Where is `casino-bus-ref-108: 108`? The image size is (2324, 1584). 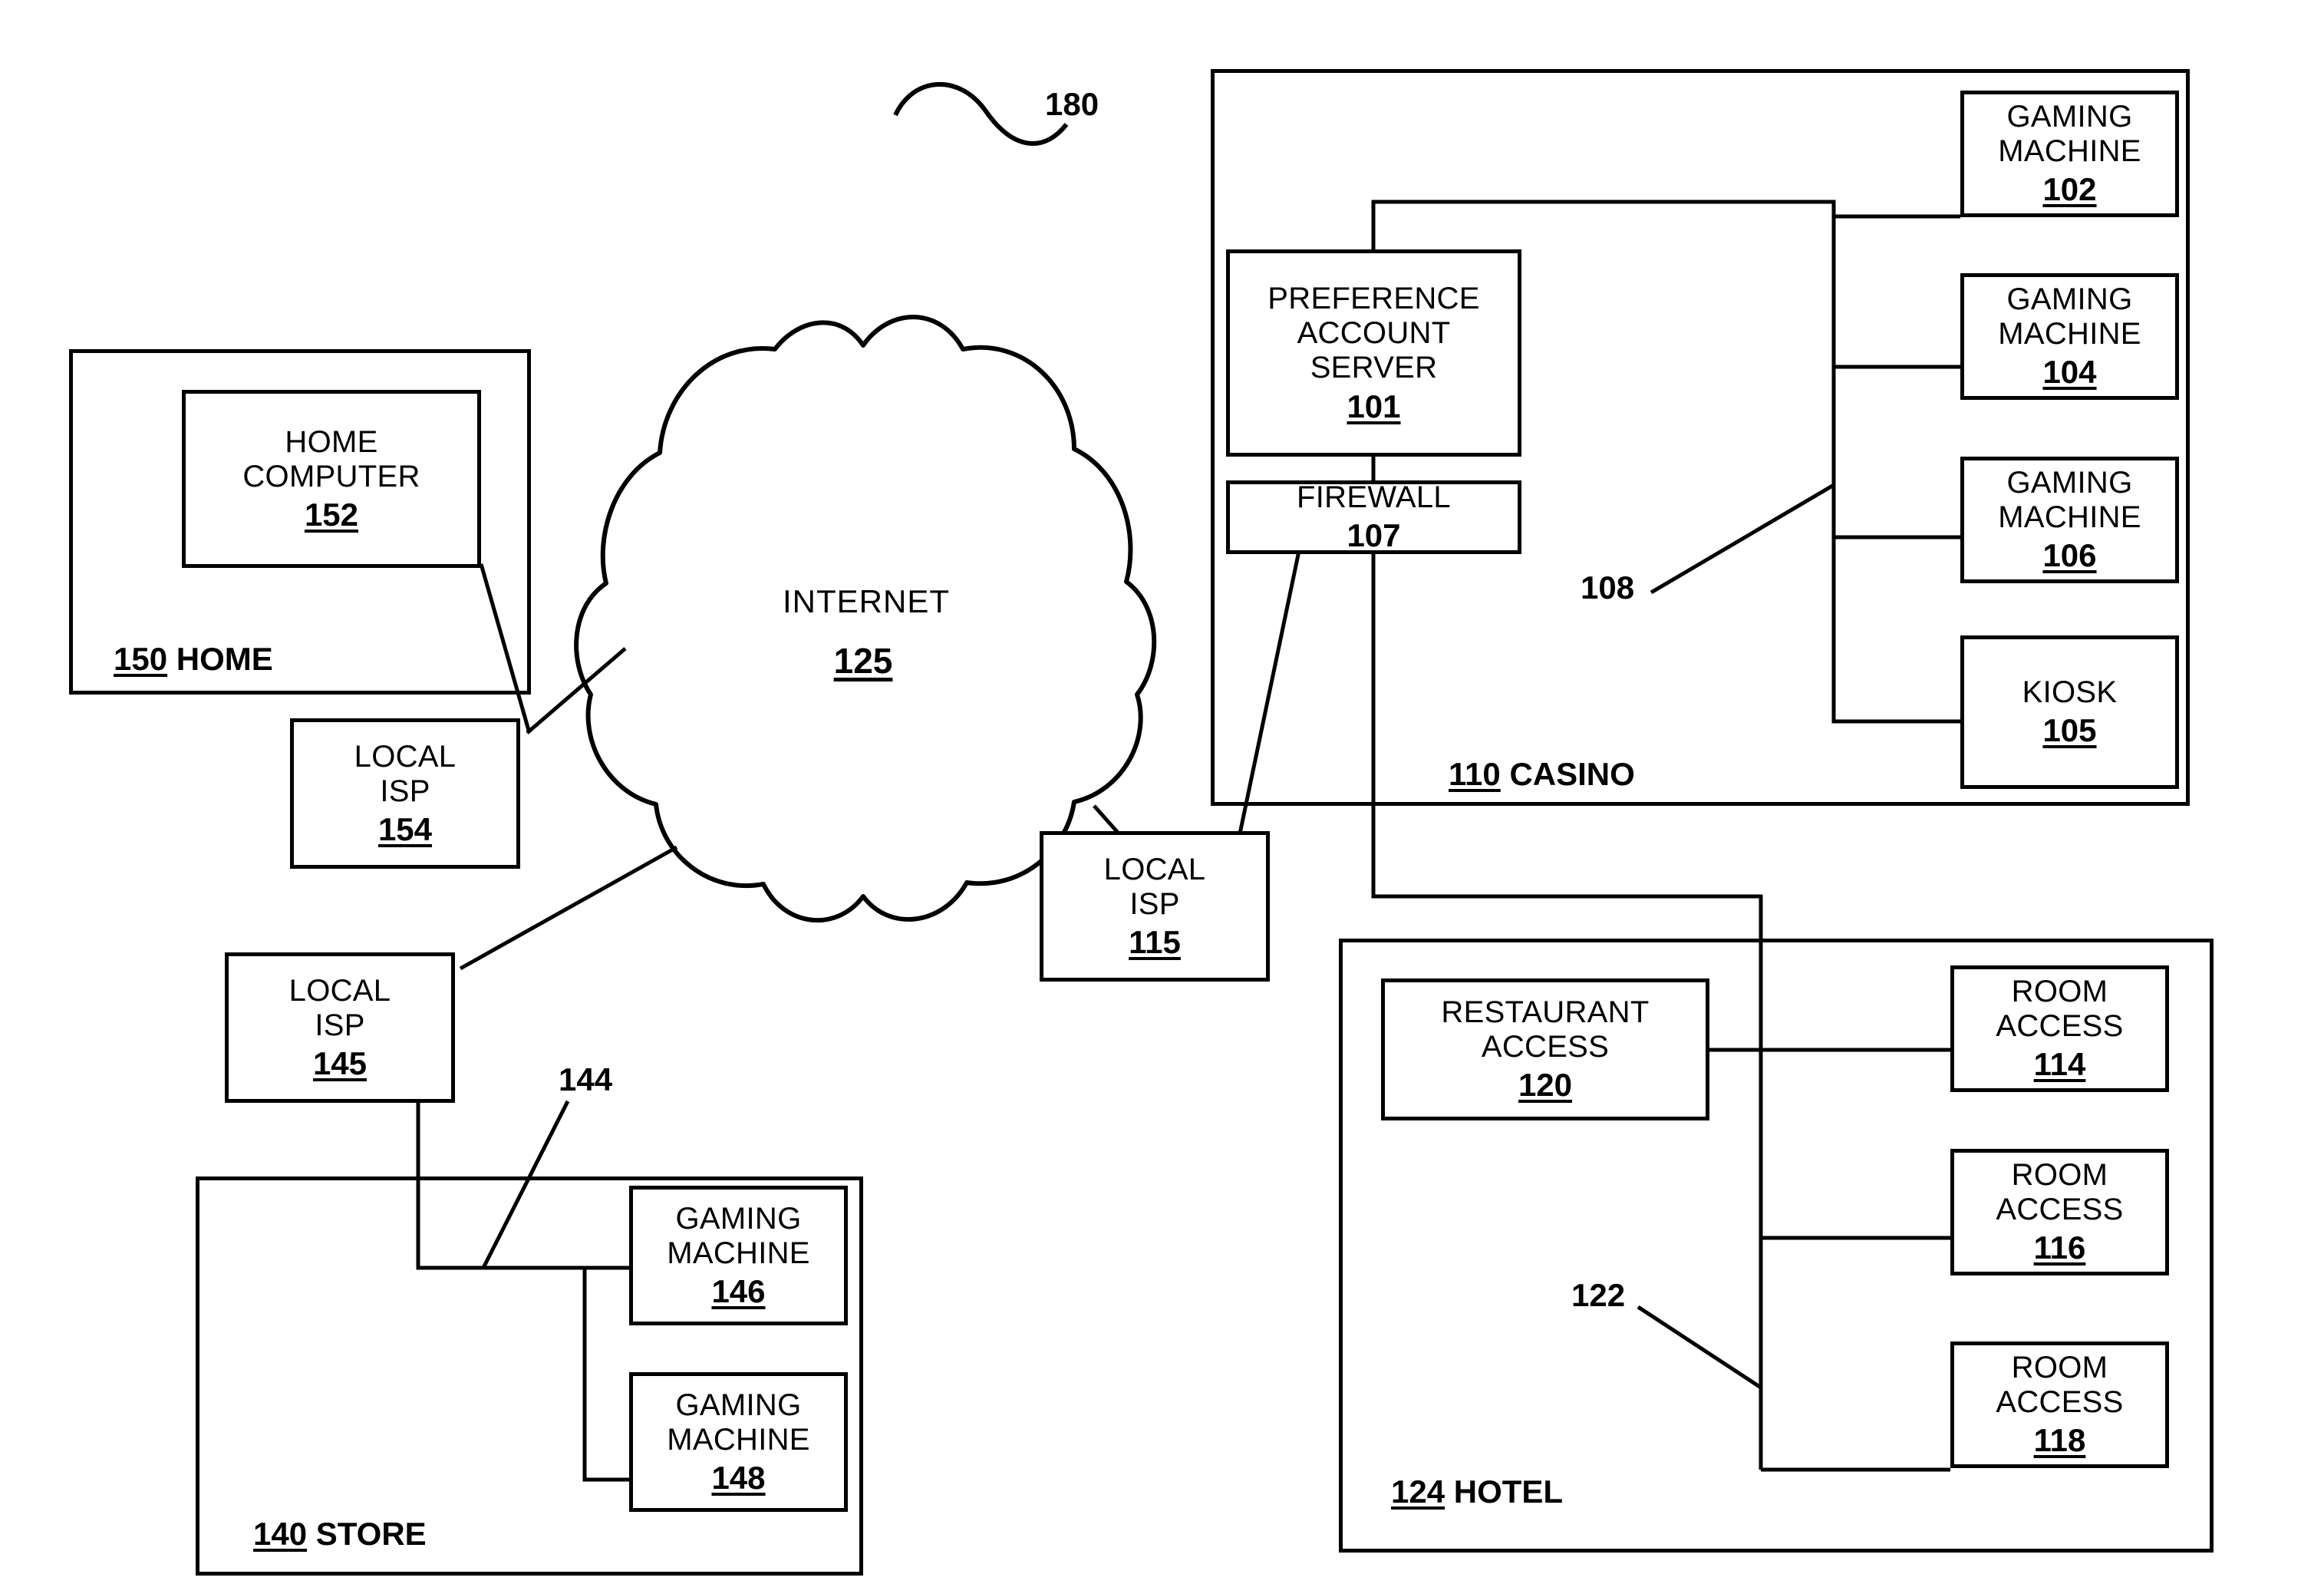
casino-bus-ref-108: 108 is located at coordinates (1608, 587).